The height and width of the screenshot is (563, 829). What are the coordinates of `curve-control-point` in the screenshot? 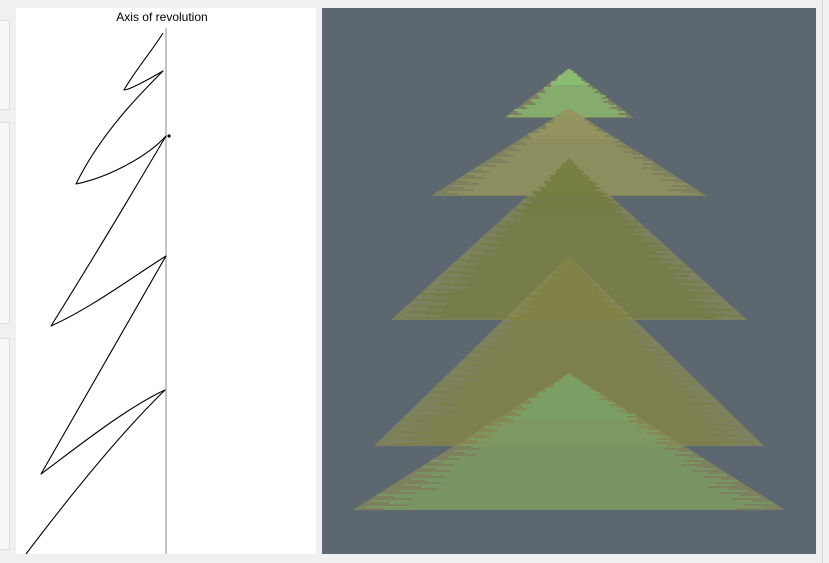 It's located at (169, 136).